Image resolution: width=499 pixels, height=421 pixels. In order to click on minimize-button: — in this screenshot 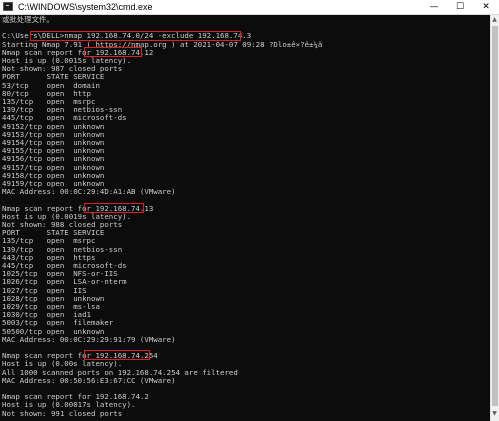, I will do `click(434, 7)`.